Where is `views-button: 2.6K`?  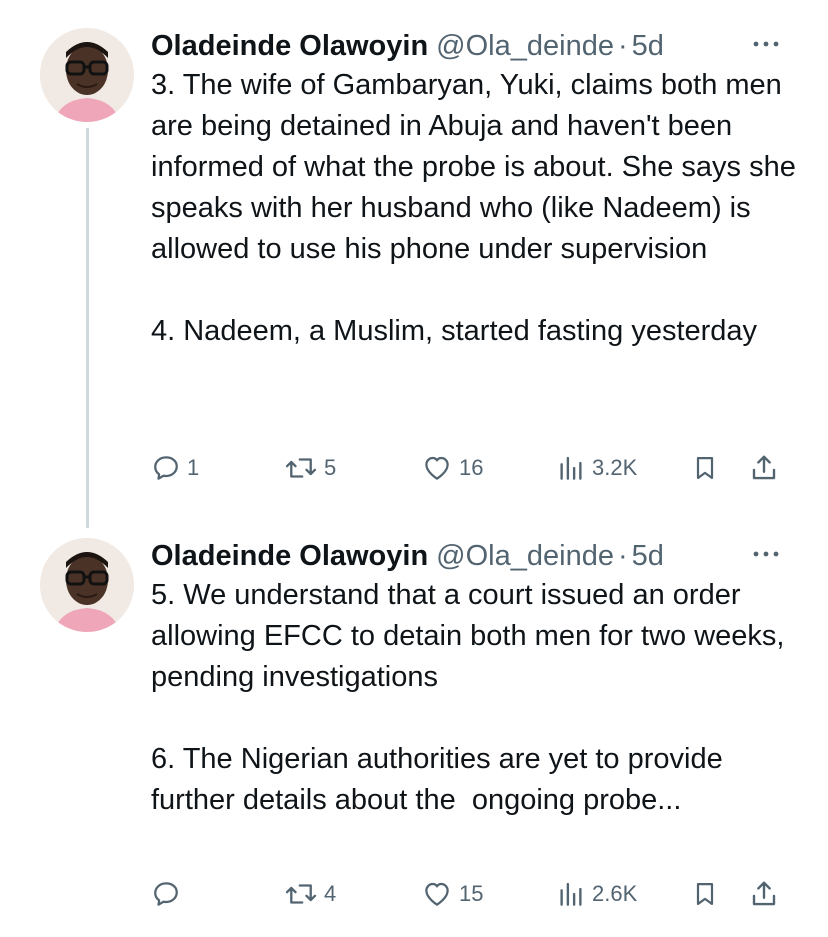
views-button: 2.6K is located at coordinates (596, 894).